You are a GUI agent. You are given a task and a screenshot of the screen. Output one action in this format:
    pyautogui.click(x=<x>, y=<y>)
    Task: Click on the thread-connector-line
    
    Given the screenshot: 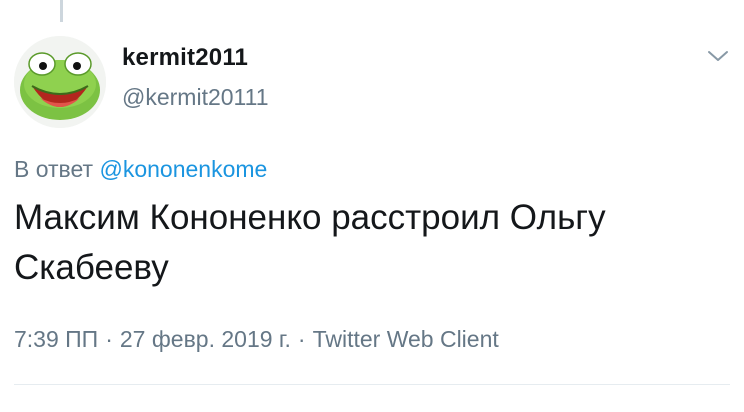 What is the action you would take?
    pyautogui.click(x=61, y=11)
    